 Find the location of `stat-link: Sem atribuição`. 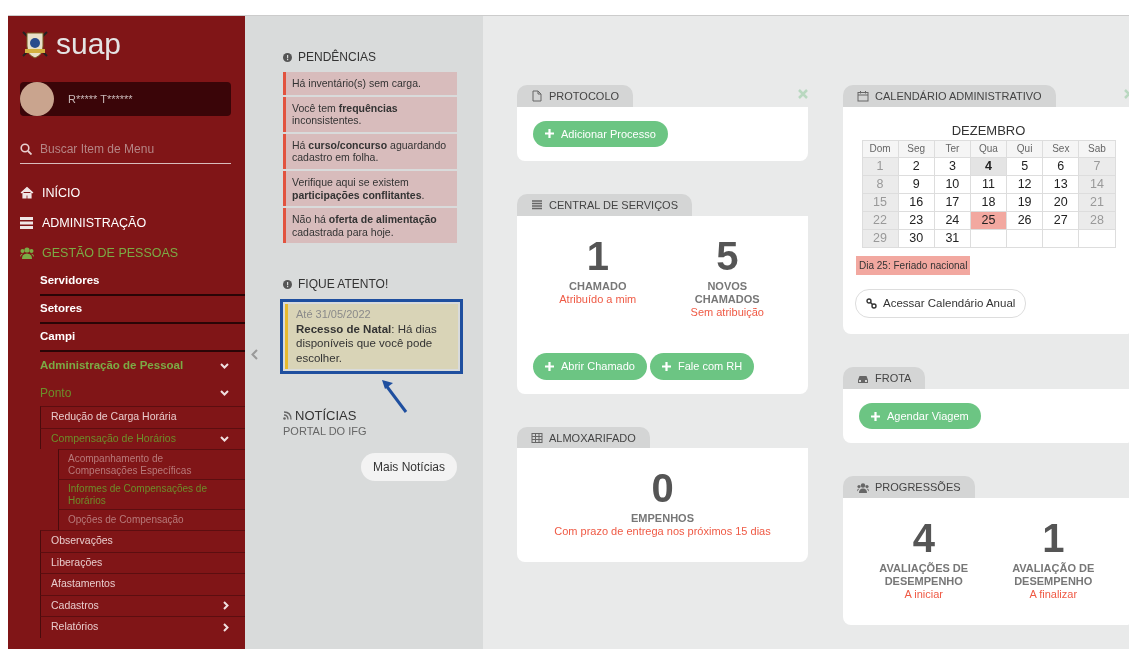

stat-link: Sem atribuição is located at coordinates (727, 312).